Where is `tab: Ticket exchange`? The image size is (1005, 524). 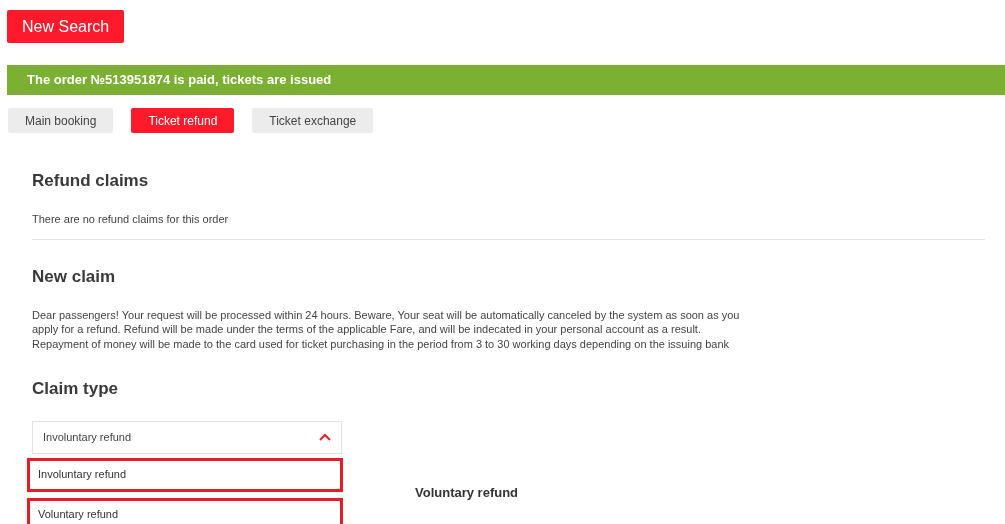
tab: Ticket exchange is located at coordinates (313, 120).